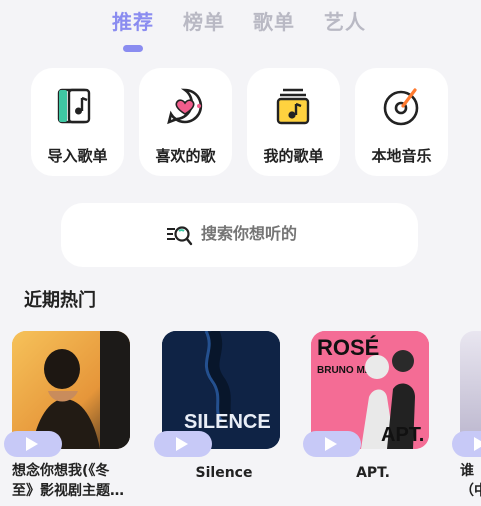 The image size is (481, 506). What do you see at coordinates (60, 300) in the screenshot?
I see `section-title-recent-hot: 近期热门` at bounding box center [60, 300].